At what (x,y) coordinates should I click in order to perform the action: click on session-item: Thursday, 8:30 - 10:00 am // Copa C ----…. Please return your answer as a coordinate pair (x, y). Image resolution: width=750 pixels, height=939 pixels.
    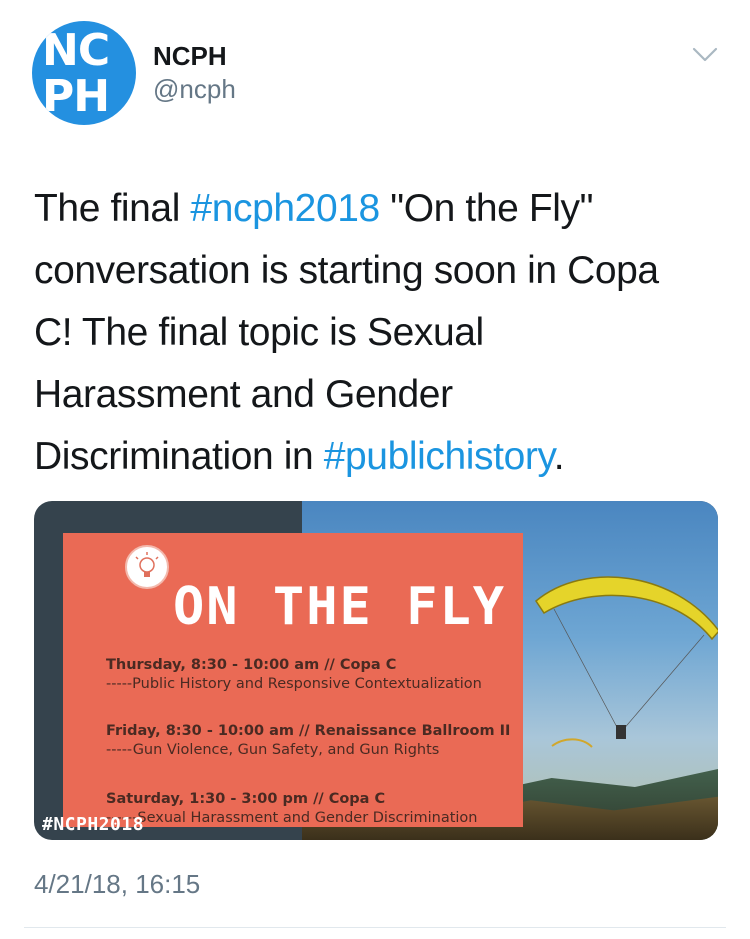
    Looking at the image, I should click on (294, 674).